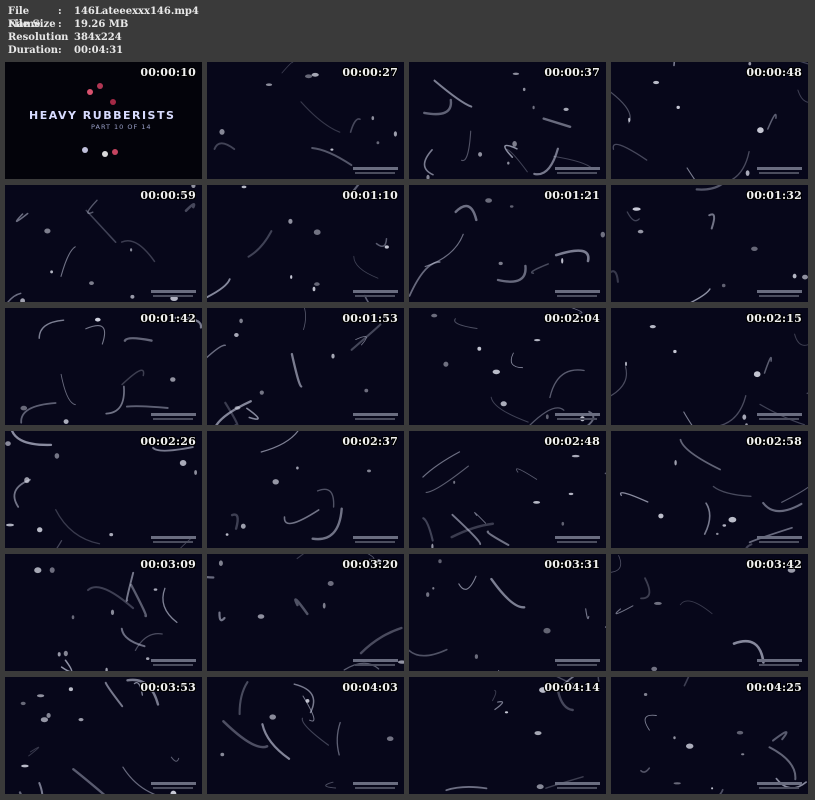 The height and width of the screenshot is (800, 815). I want to click on frame-image: HEAVY RUBBERISTSPART 10 OF 14, so click(103, 120).